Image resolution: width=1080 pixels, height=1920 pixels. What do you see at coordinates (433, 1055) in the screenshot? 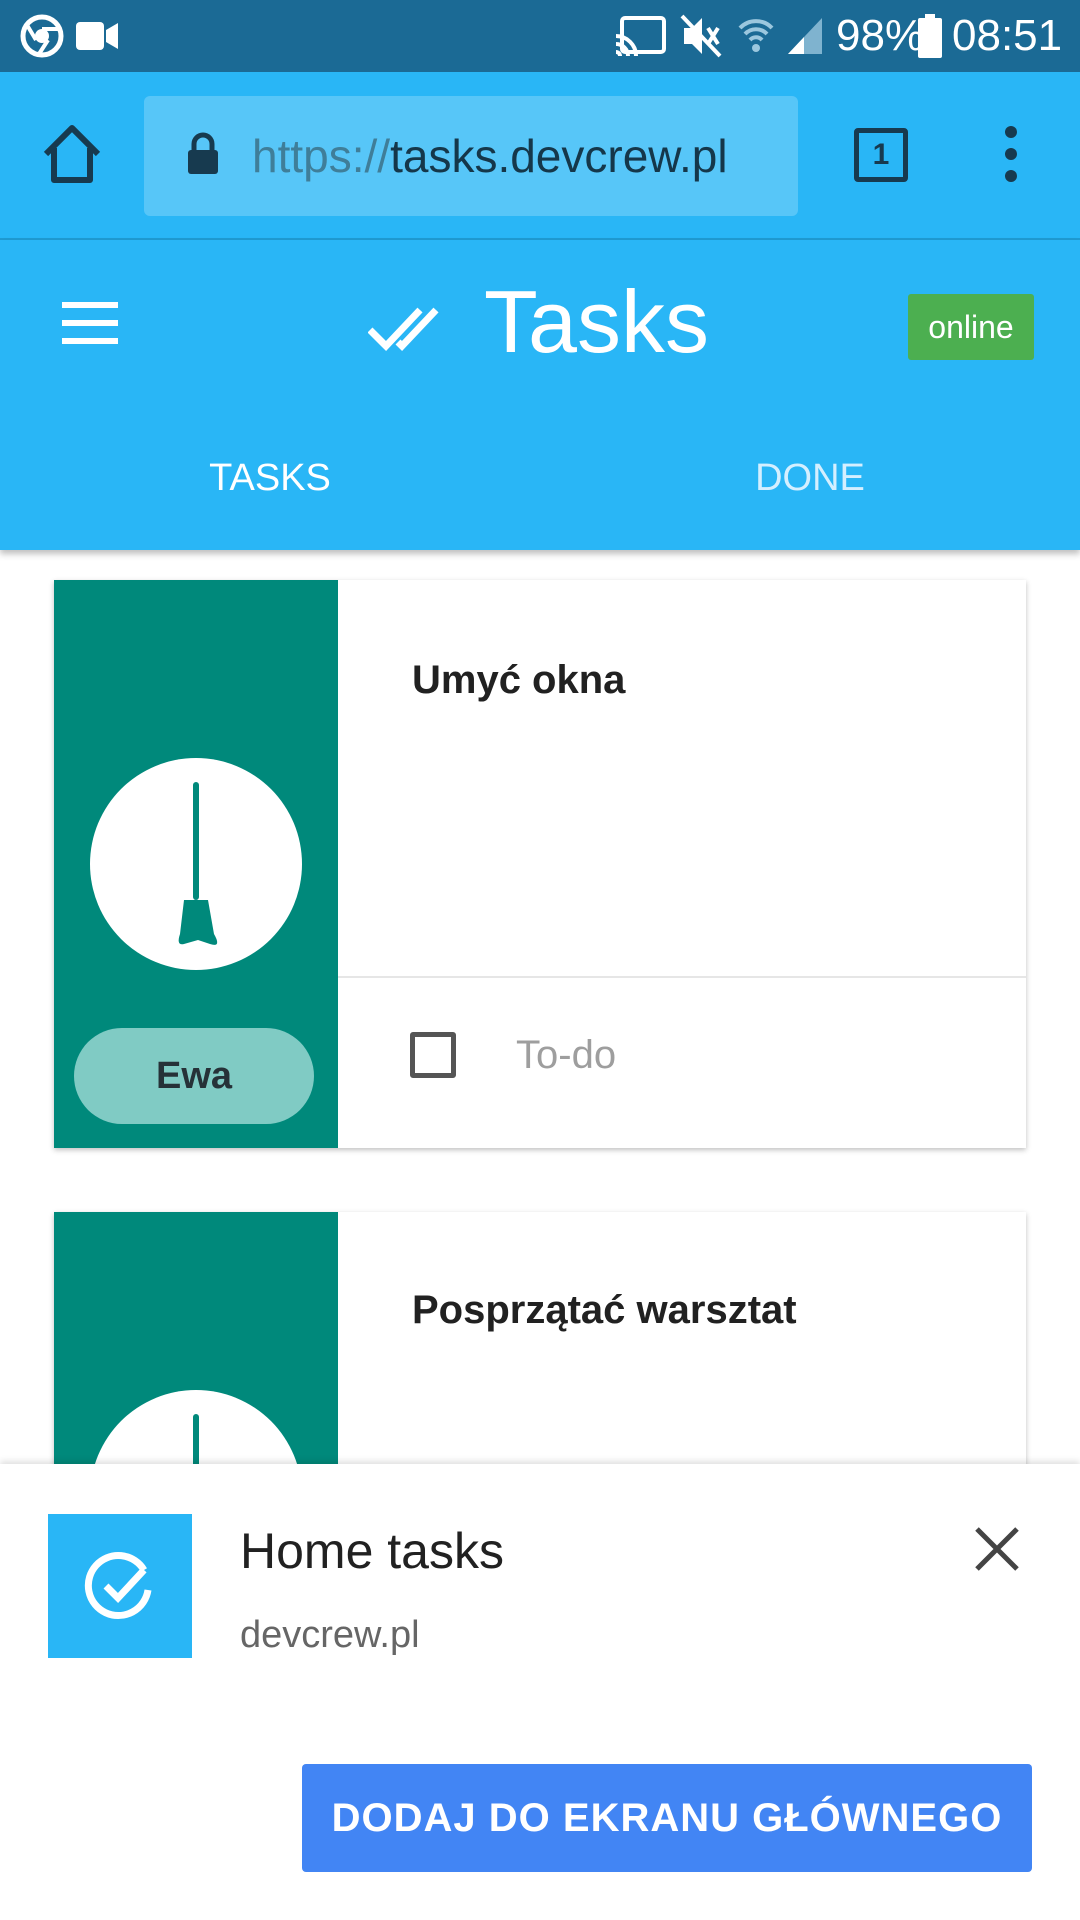
I see `task-done-checkbox` at bounding box center [433, 1055].